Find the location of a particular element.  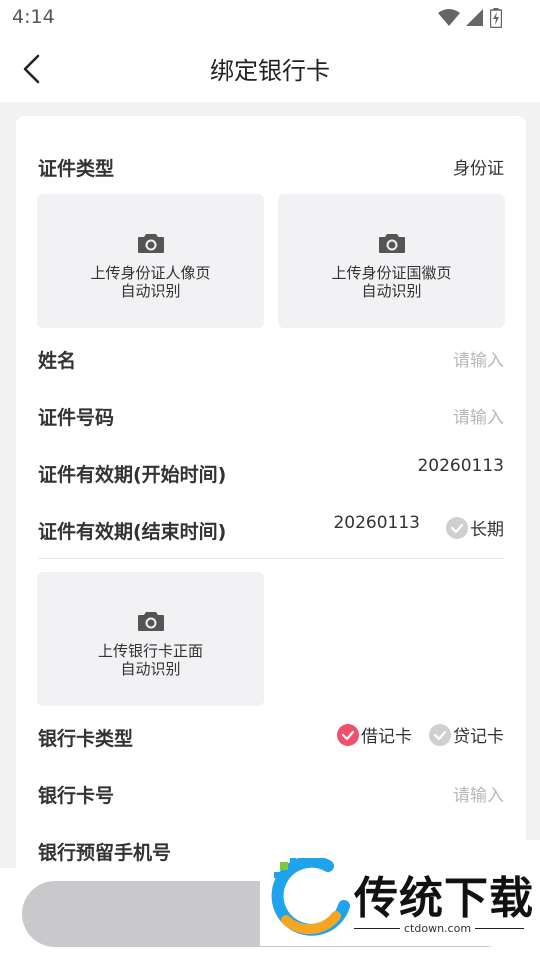

upload-id-front-hint: 自动识别 is located at coordinates (150, 291).